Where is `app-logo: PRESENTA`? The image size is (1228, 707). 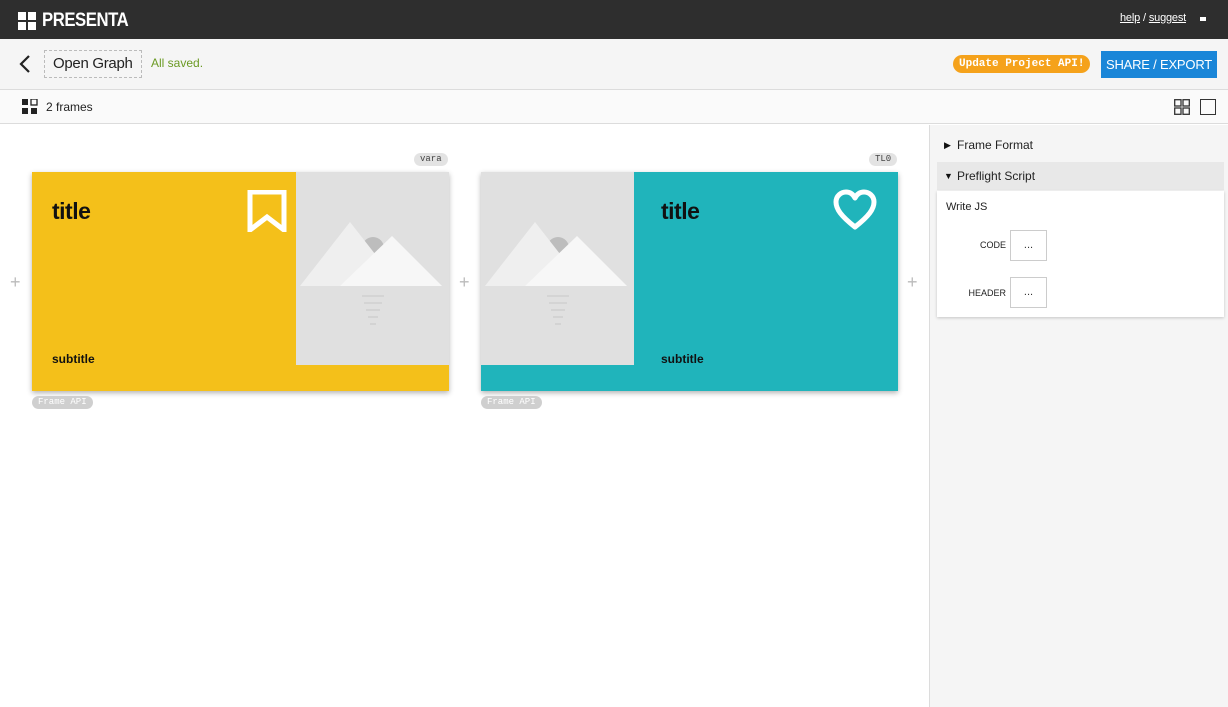
app-logo: PRESENTA is located at coordinates (79, 21).